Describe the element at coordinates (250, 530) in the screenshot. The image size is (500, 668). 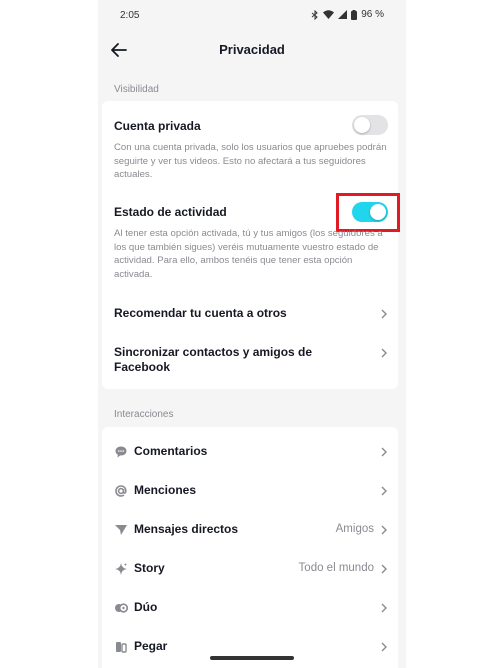
I see `interaction-row-direct-messages: Mensajes directos Amigos` at that location.